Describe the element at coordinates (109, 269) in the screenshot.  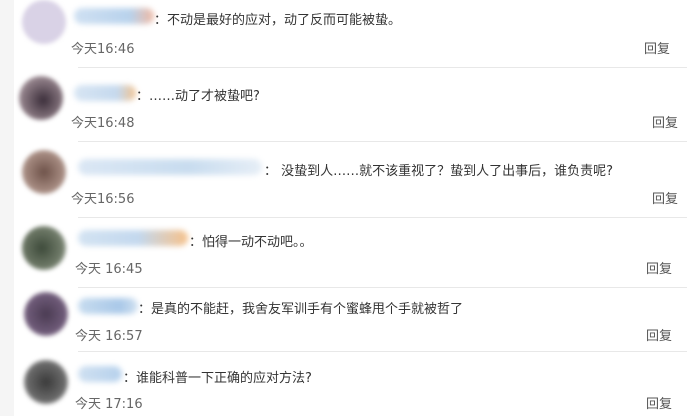
I see `timestamp: 今天 16:45` at that location.